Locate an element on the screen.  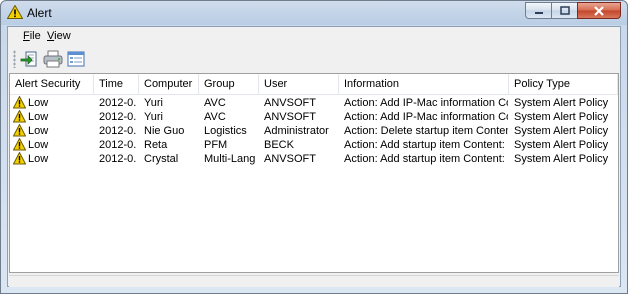
toolbar is located at coordinates (50, 59).